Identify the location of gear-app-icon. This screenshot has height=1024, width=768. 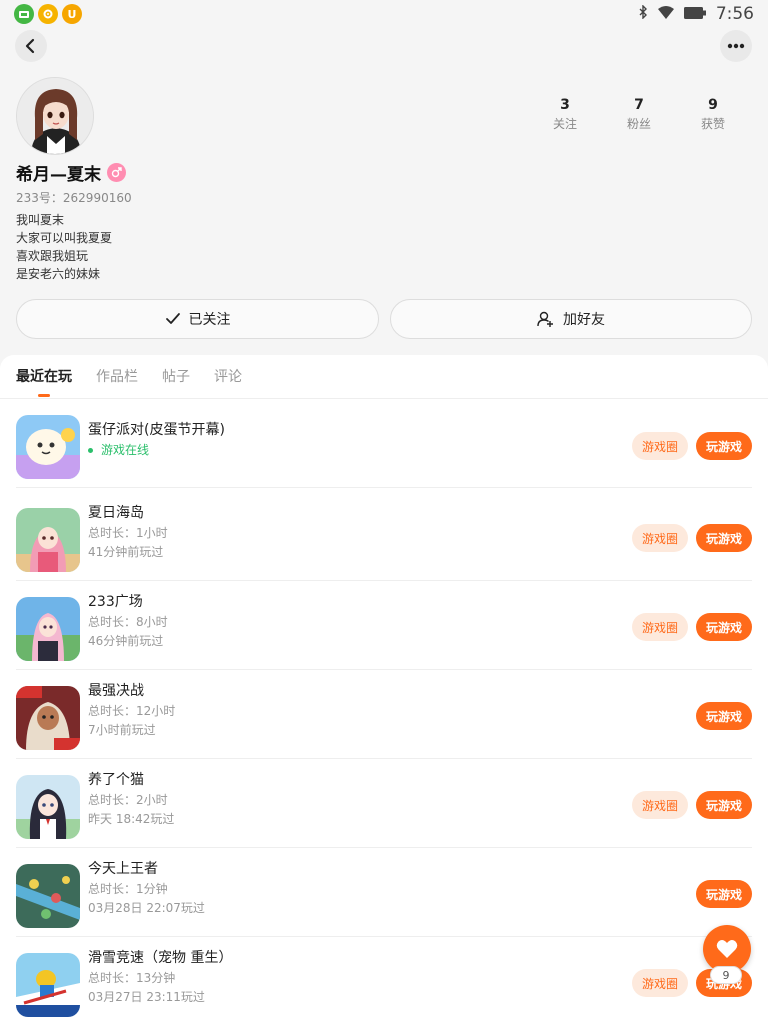
(48, 14).